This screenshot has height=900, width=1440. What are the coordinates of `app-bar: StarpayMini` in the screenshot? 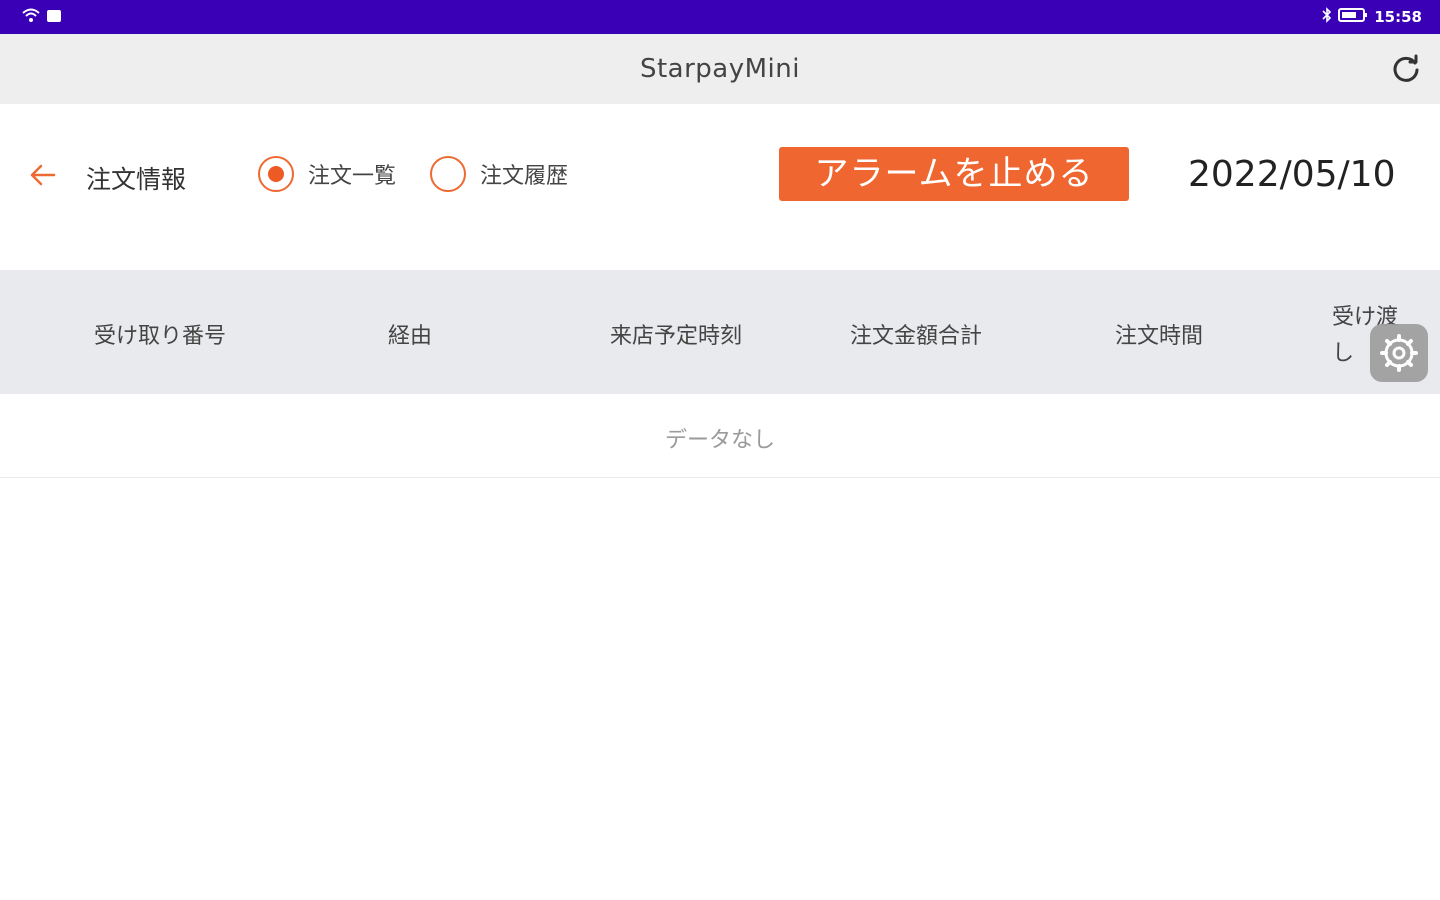 It's located at (720, 69).